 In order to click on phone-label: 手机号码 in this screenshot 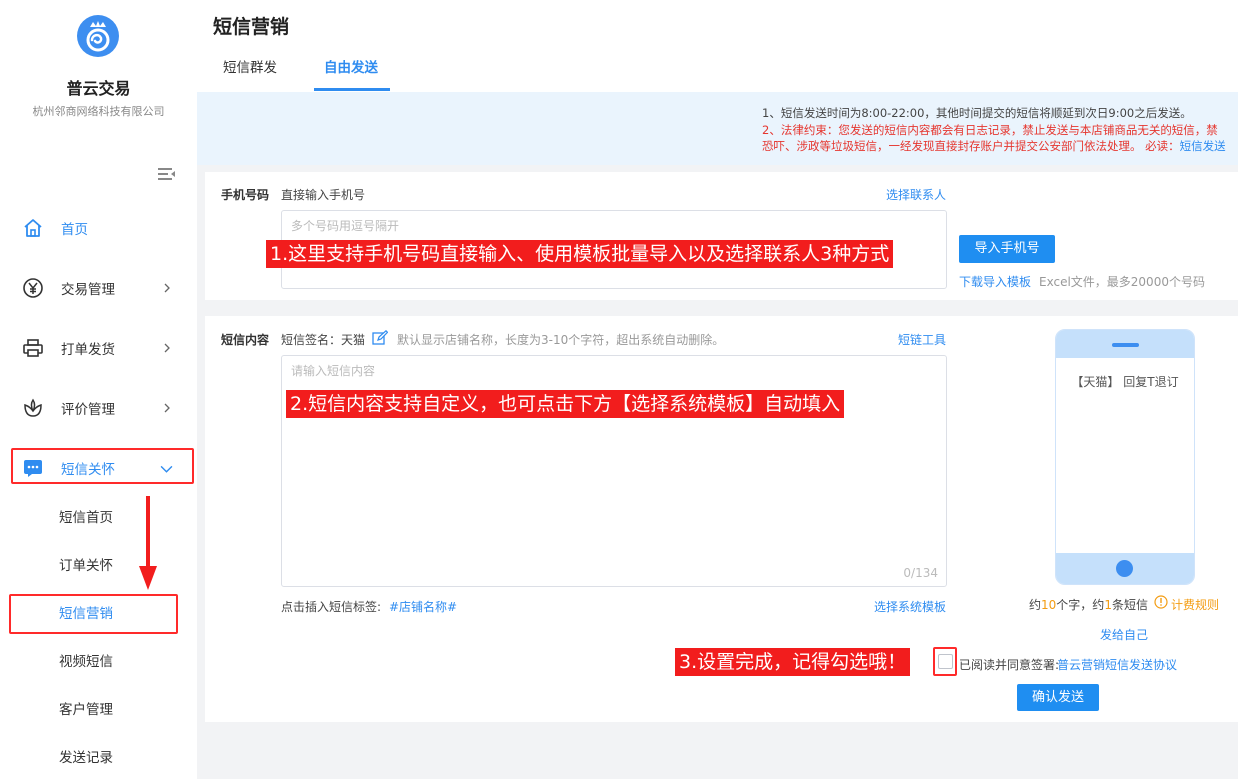, I will do `click(245, 195)`.